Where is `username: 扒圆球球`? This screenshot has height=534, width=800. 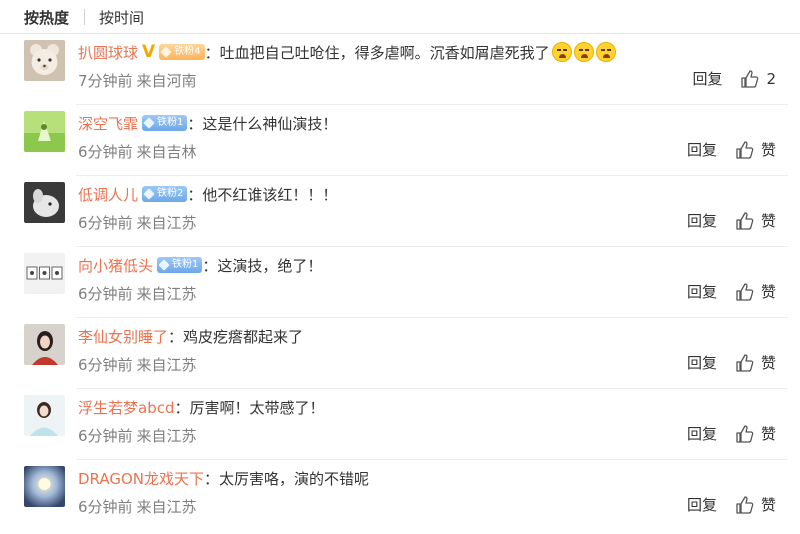
username: 扒圆球球 is located at coordinates (108, 52).